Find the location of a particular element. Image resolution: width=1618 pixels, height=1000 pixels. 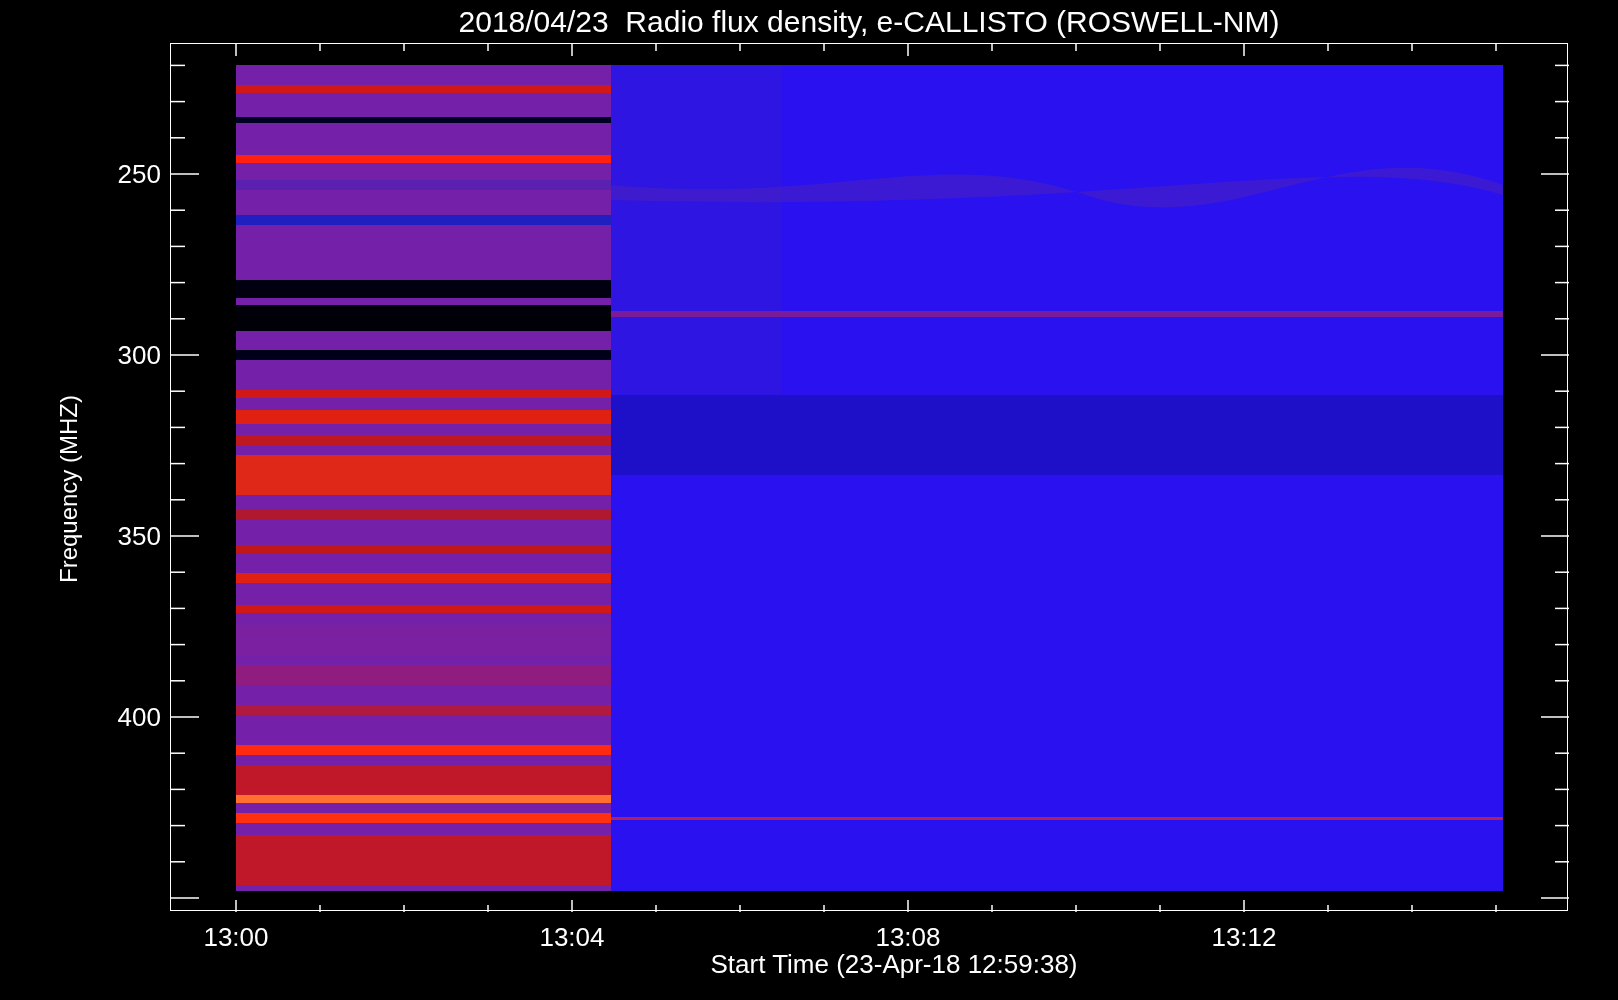

x-tick-label: 13:00 is located at coordinates (236, 937).